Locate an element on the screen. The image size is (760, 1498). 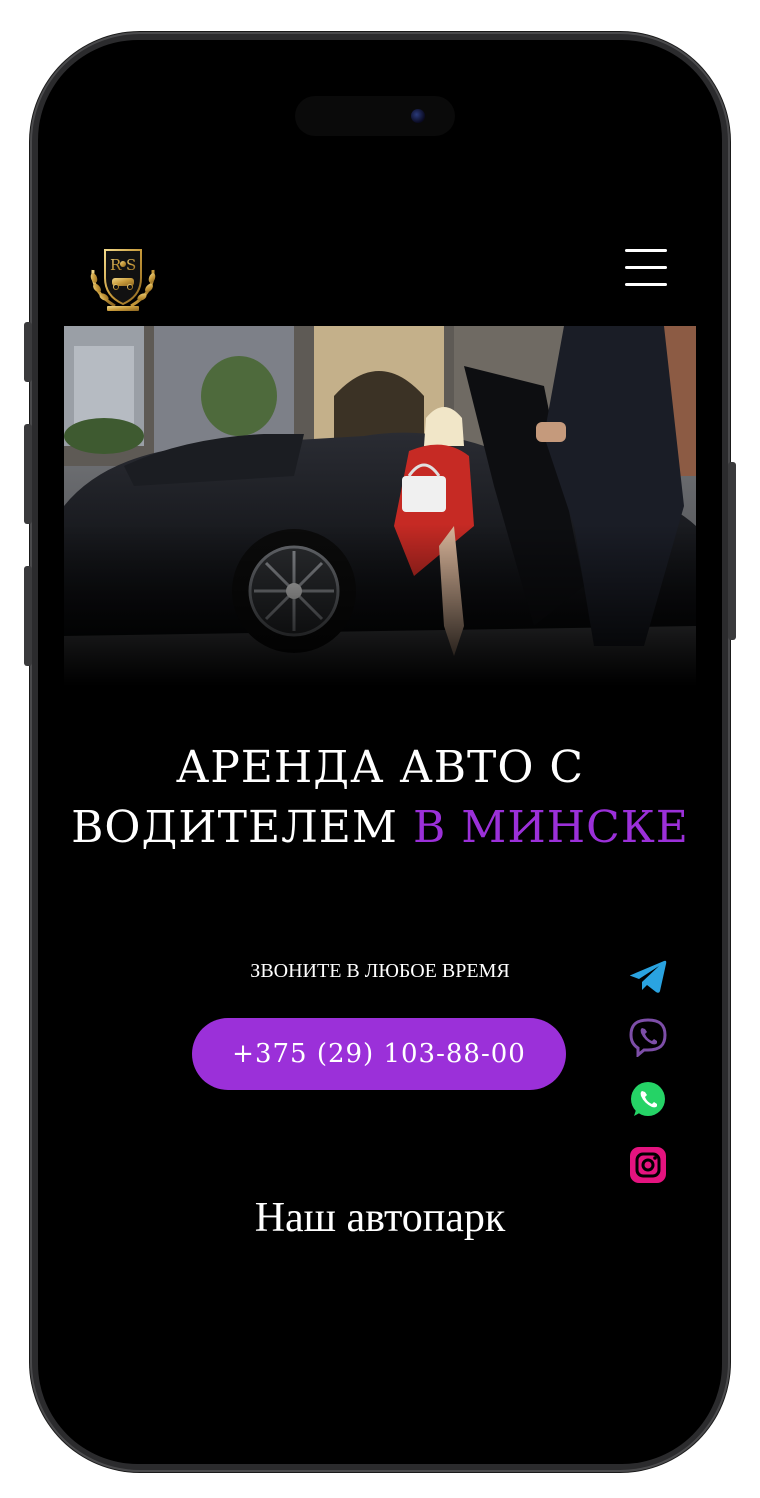
call-caption: ЗВОНИТЕ В ЛЮБОЕ ВРЕМЯ is located at coordinates (380, 971).